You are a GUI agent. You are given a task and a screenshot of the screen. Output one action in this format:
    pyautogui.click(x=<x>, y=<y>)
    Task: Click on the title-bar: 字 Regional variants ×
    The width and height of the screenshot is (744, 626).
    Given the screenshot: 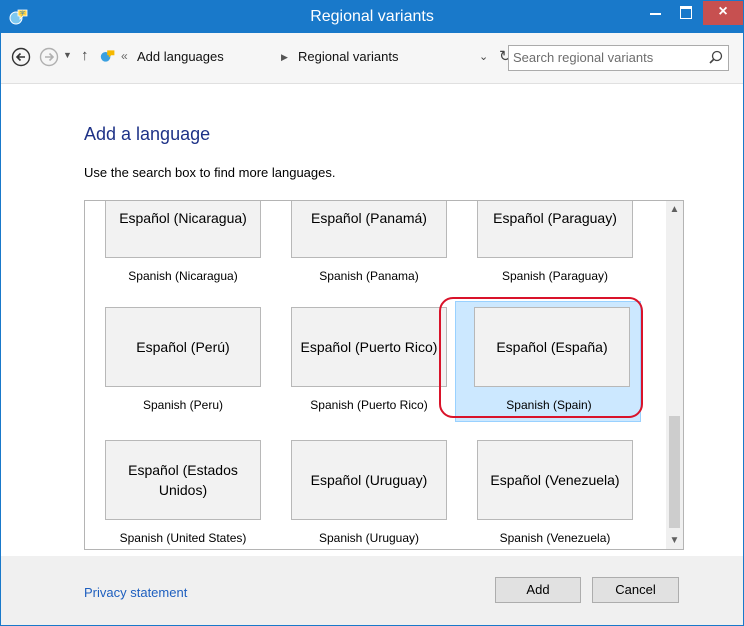 What is the action you would take?
    pyautogui.click(x=372, y=17)
    